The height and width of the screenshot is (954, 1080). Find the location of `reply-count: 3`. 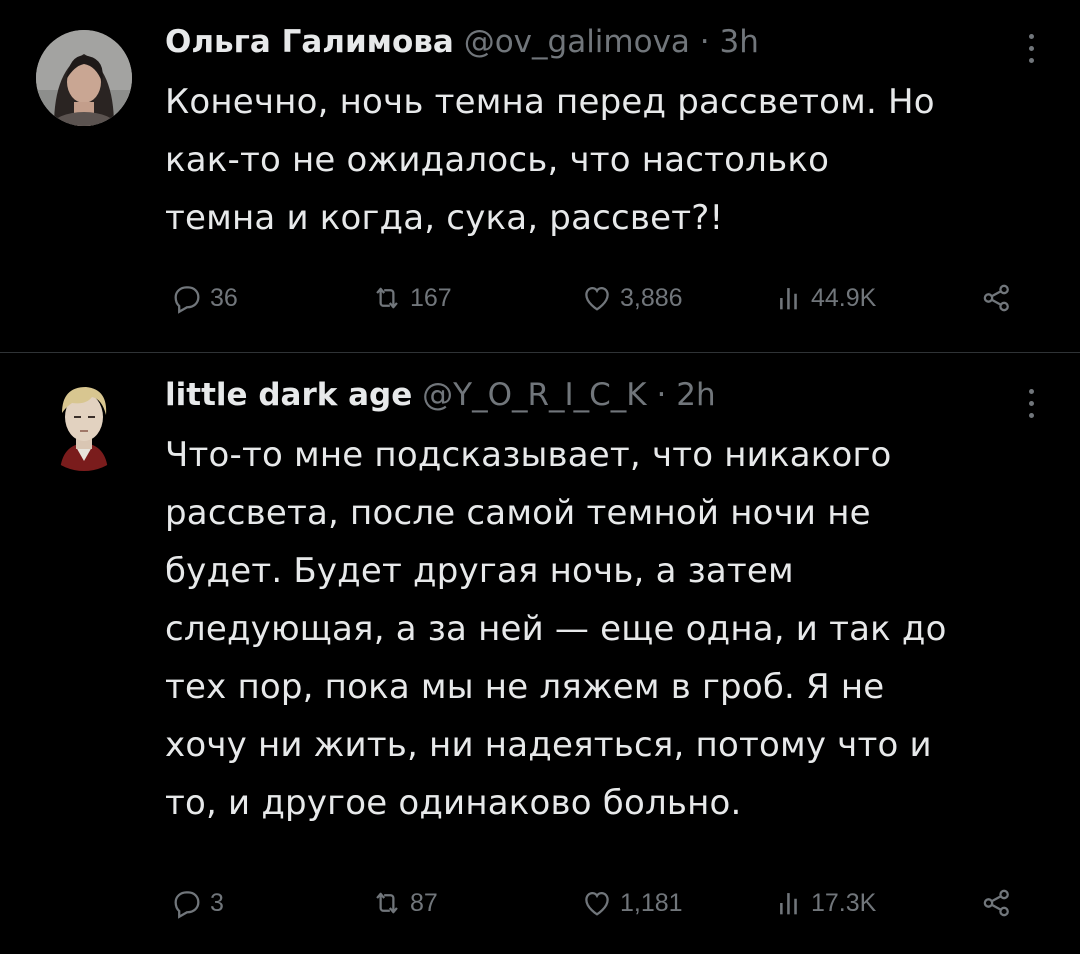

reply-count: 3 is located at coordinates (217, 902).